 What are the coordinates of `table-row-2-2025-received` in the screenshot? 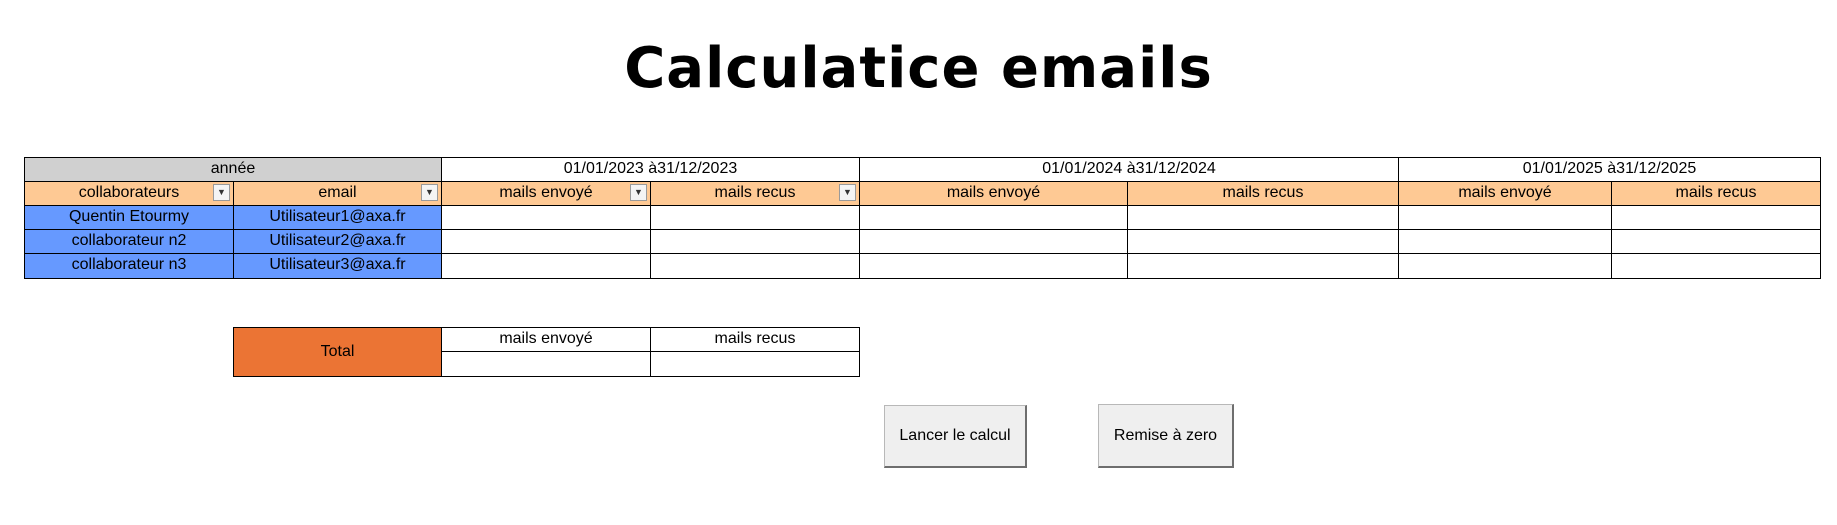 It's located at (1716, 241).